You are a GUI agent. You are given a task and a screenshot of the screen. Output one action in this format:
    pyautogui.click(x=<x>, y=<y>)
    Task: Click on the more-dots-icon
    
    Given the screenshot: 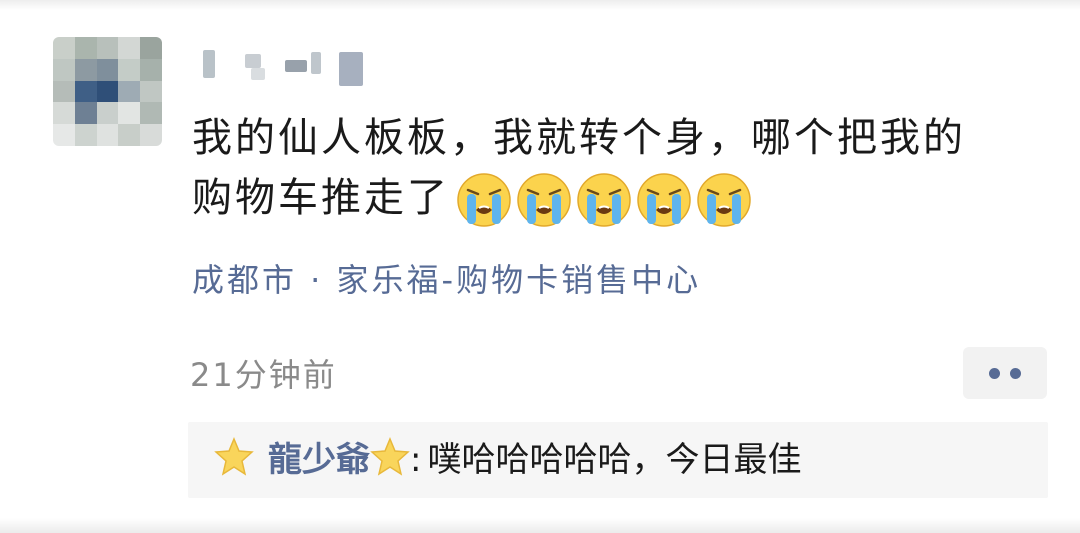 What is the action you would take?
    pyautogui.click(x=994, y=373)
    